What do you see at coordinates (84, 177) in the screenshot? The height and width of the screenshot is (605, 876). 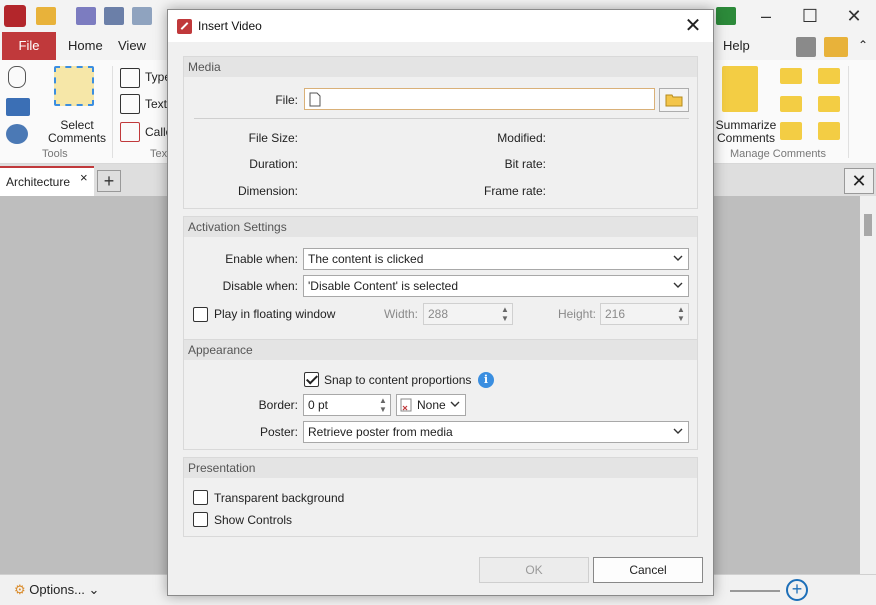 I see `close-tab-icon: ×` at bounding box center [84, 177].